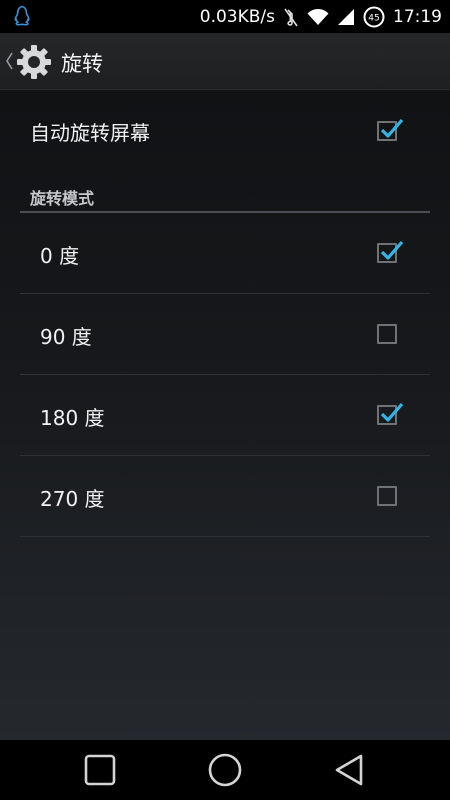 The image size is (450, 800). What do you see at coordinates (225, 253) in the screenshot?
I see `list-item-rotation-0: 0 度` at bounding box center [225, 253].